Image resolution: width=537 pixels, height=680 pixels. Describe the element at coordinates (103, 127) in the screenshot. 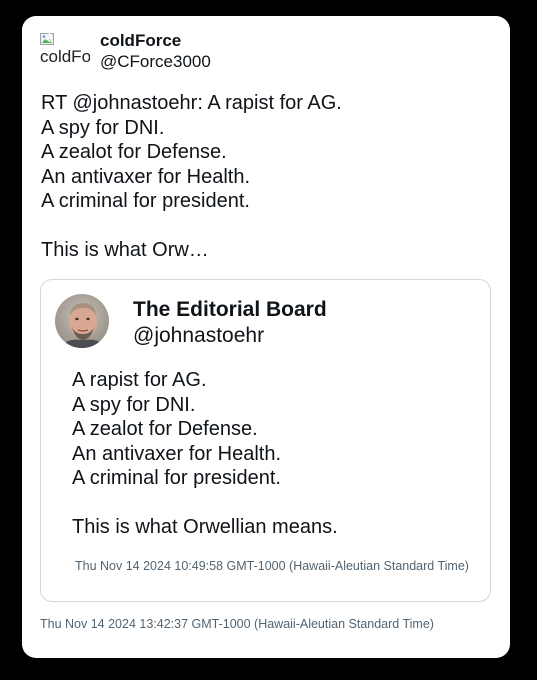

I see `tweet-text-line: A spy for DNI.` at that location.